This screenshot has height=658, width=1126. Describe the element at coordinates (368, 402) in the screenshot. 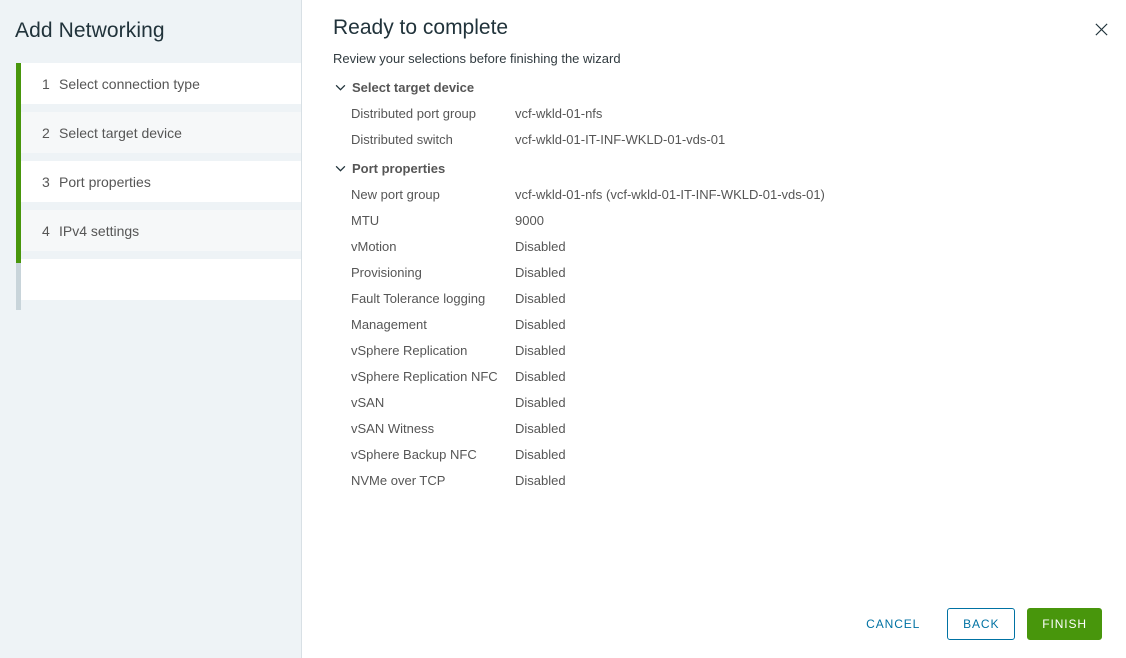

I see `row-label: vSAN` at that location.